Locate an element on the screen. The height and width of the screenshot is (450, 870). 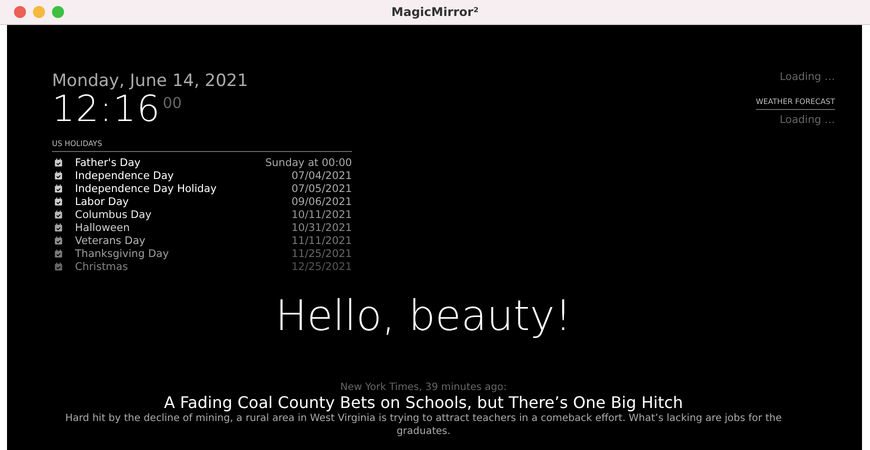
event-title: Labor Day is located at coordinates (102, 202).